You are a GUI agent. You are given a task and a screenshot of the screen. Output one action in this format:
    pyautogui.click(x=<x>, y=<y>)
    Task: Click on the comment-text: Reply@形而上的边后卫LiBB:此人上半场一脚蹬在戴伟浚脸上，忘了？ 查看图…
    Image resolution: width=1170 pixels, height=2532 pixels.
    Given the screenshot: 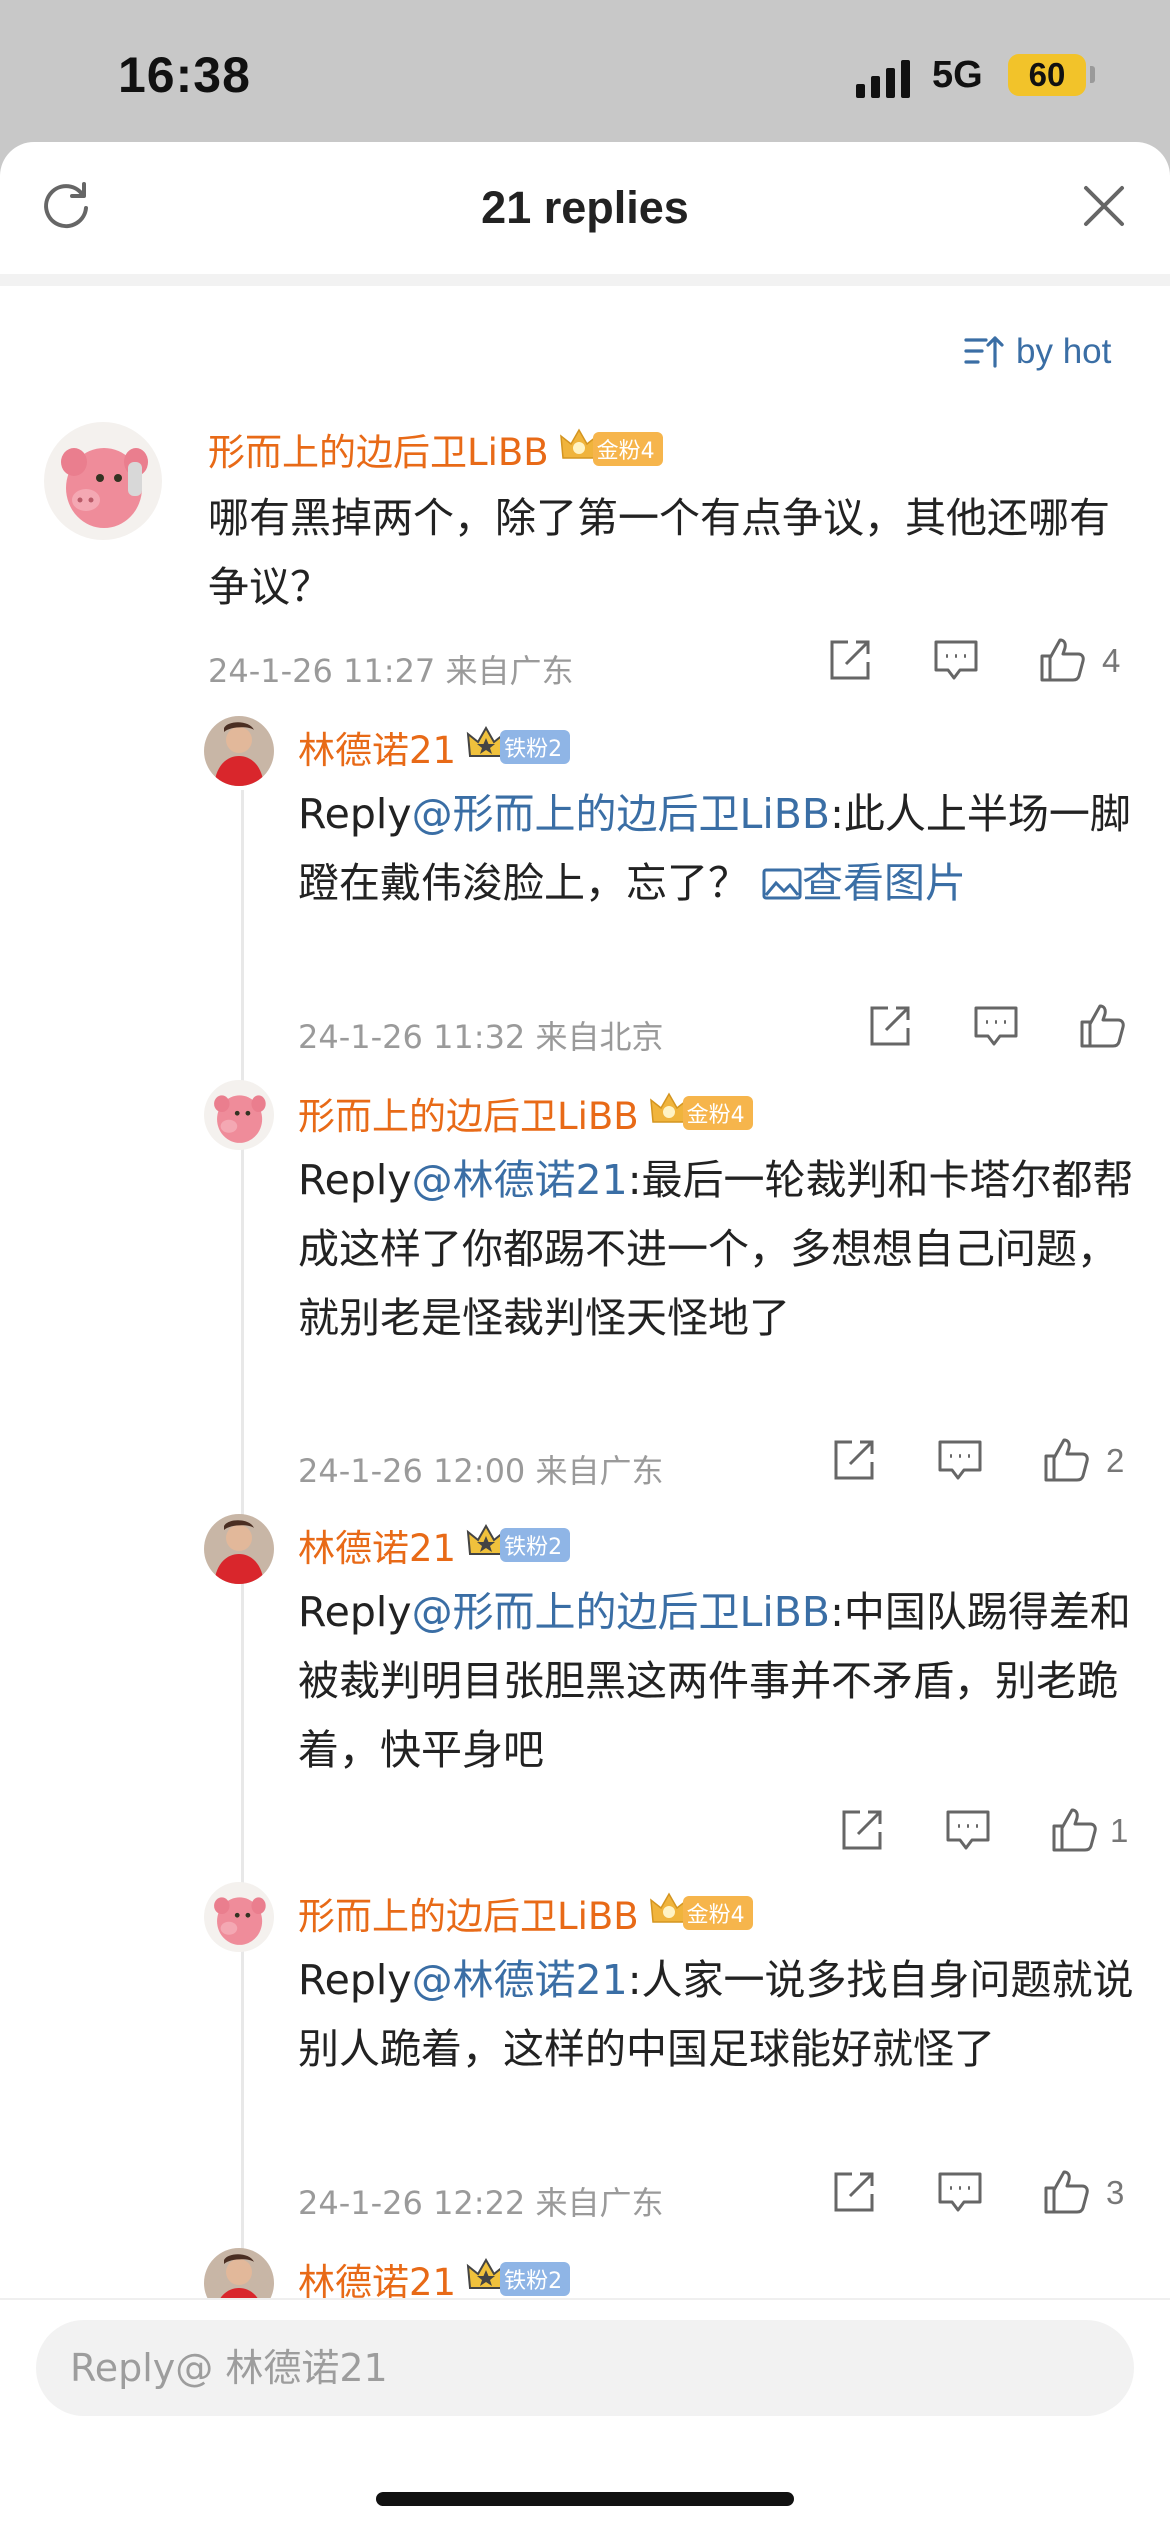 What is the action you would take?
    pyautogui.click(x=718, y=849)
    